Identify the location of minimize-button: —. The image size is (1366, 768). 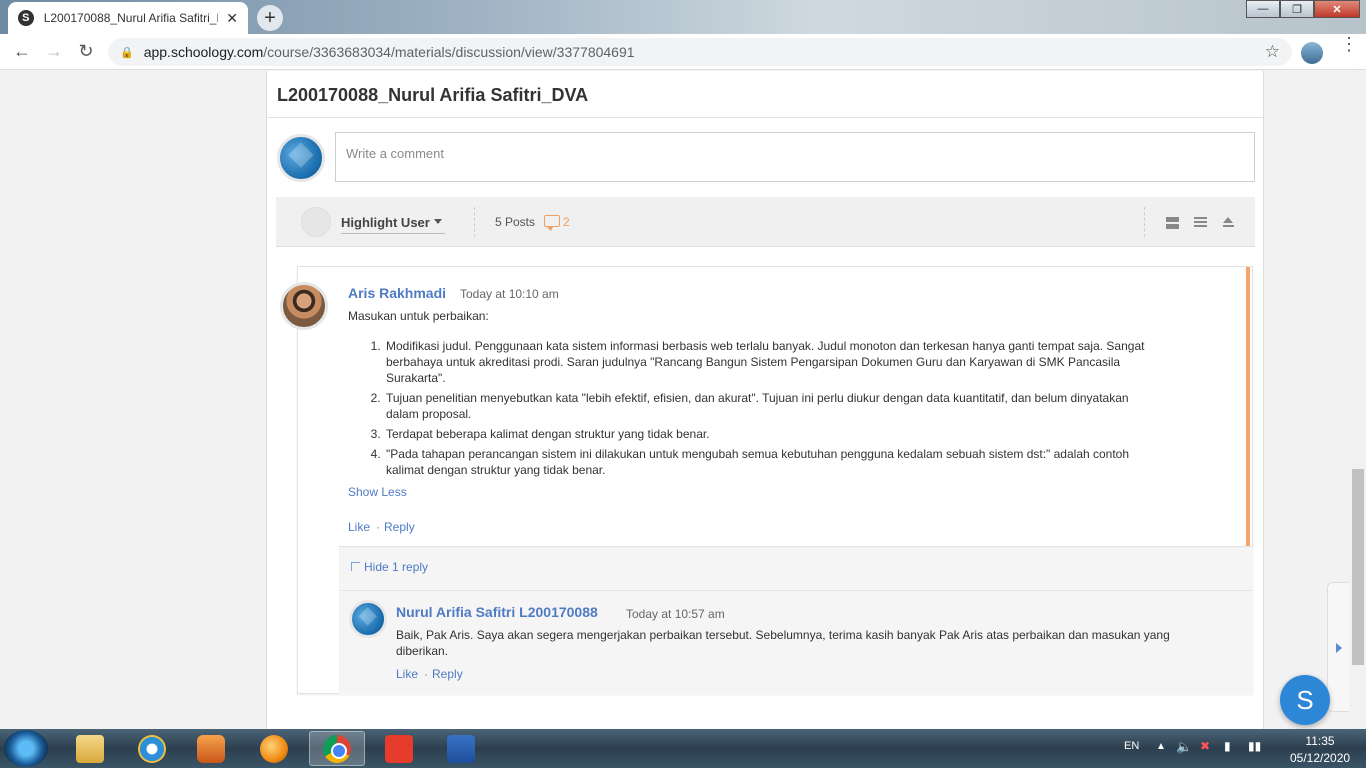
(1263, 9).